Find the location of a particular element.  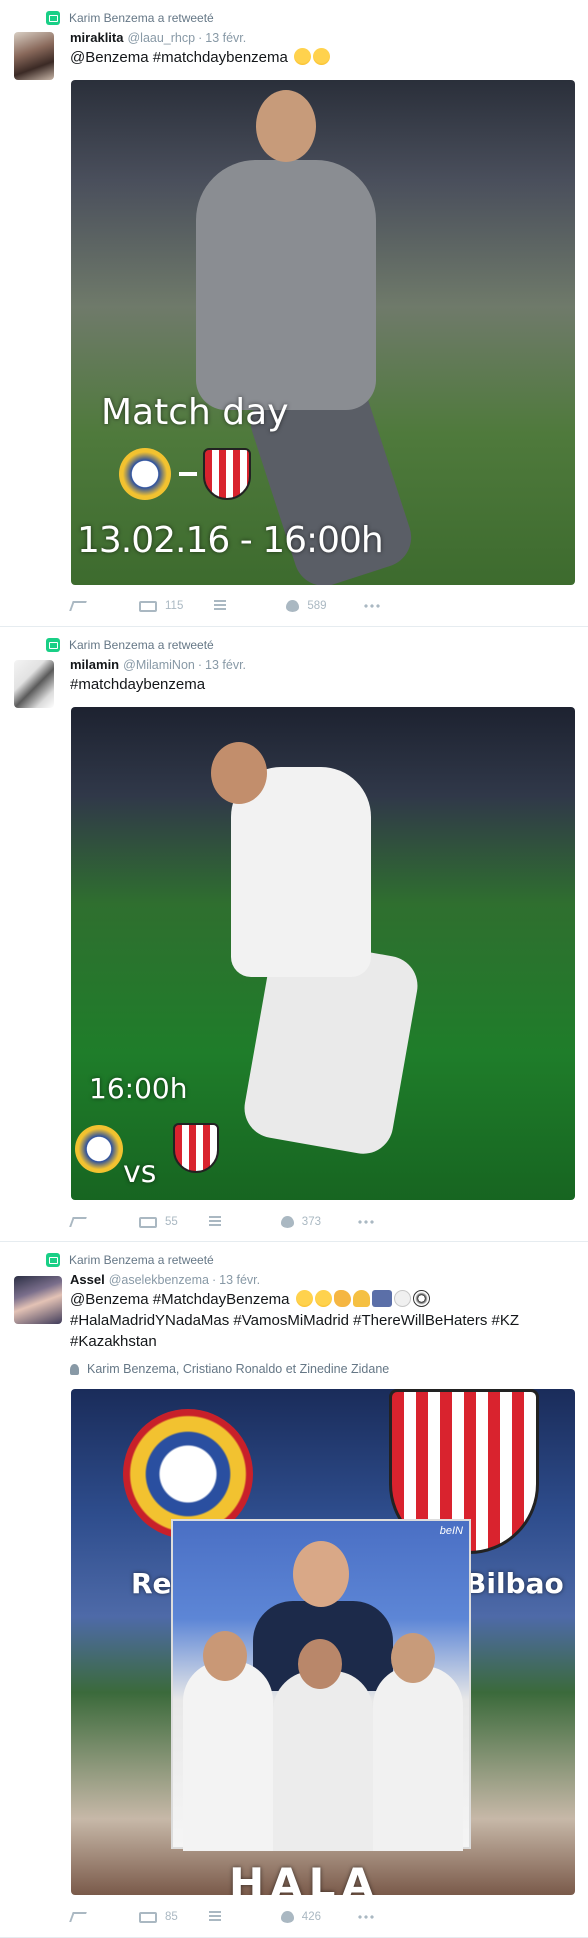

retweet-button: 85 is located at coordinates (174, 1917).